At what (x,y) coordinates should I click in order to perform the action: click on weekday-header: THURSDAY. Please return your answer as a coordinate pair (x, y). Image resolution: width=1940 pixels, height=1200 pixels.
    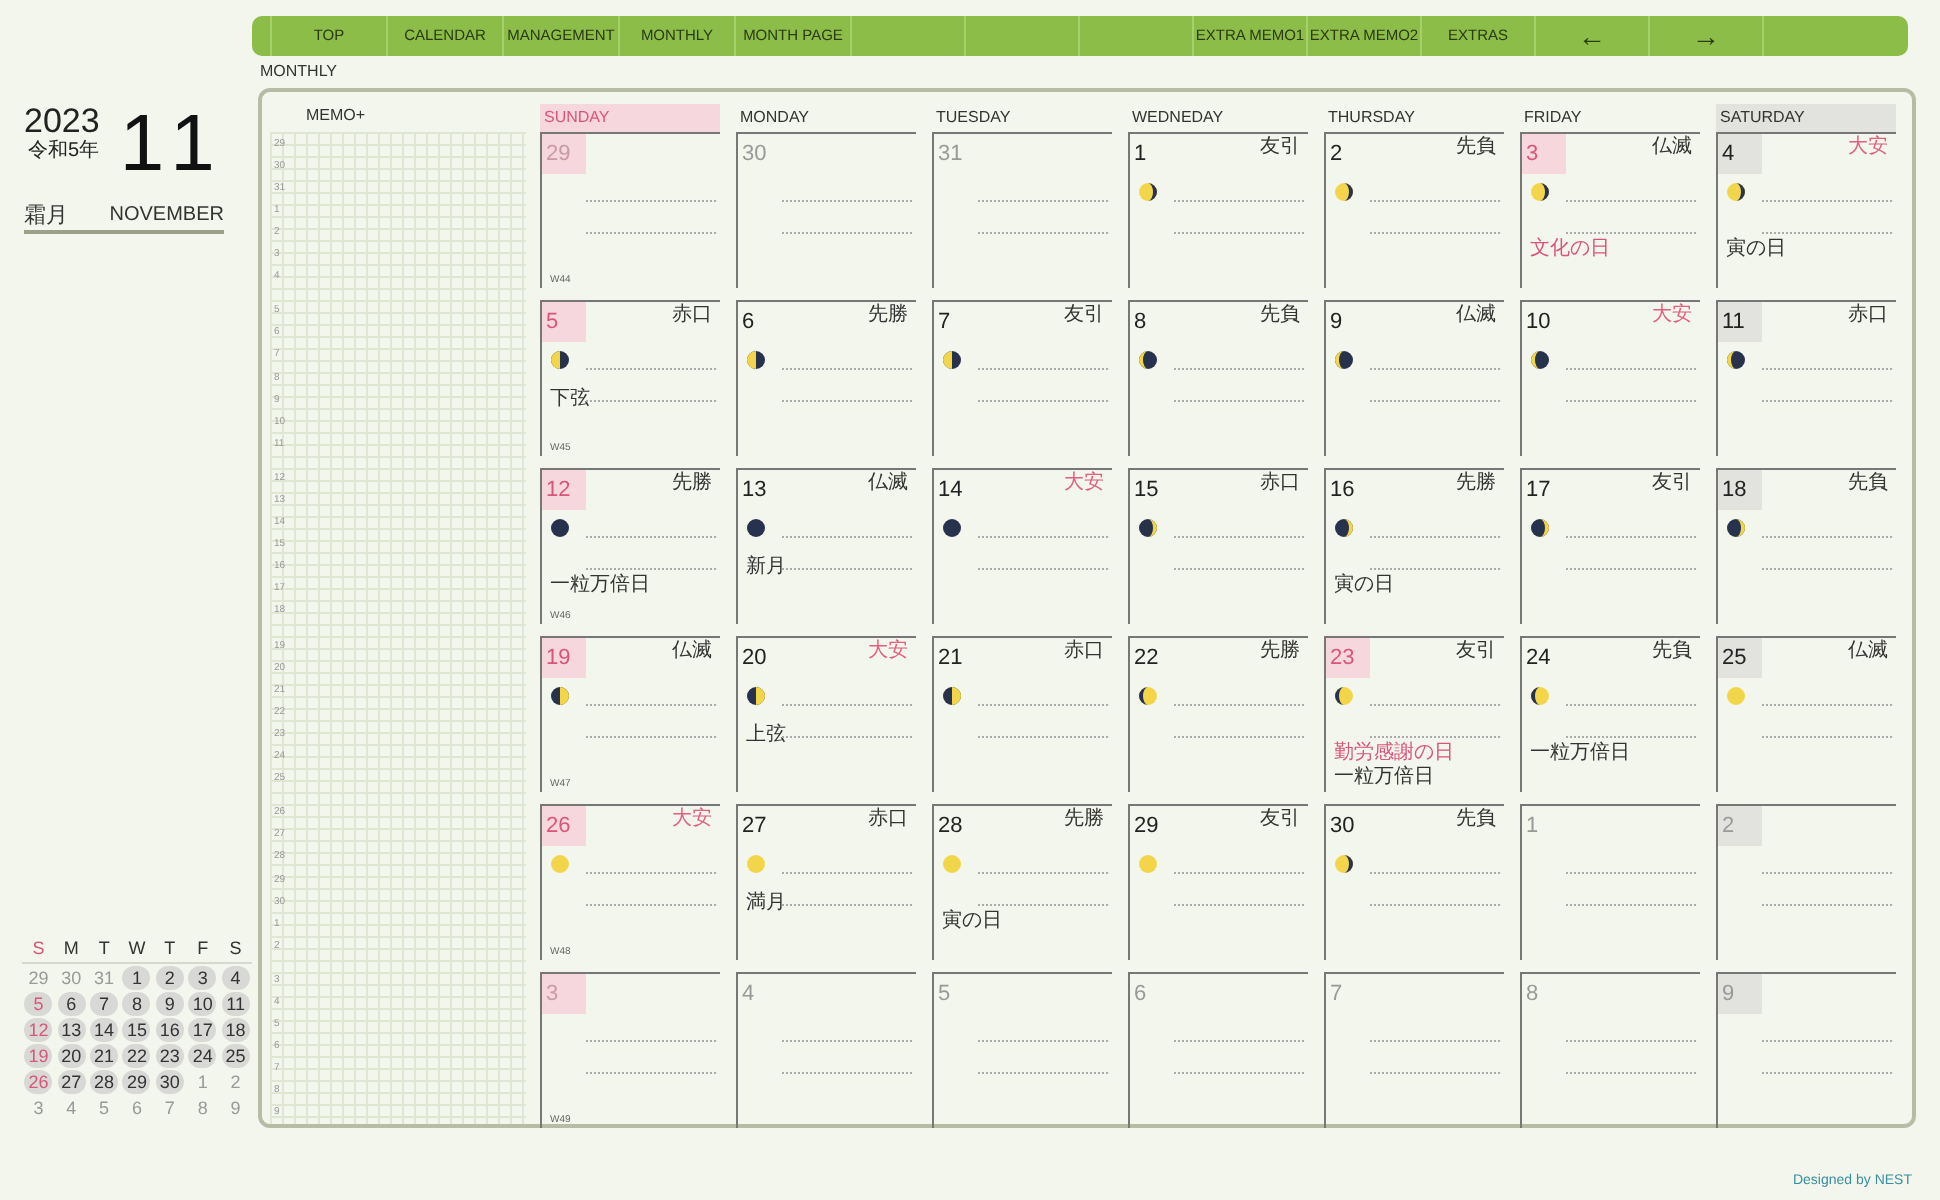
    Looking at the image, I should click on (1414, 119).